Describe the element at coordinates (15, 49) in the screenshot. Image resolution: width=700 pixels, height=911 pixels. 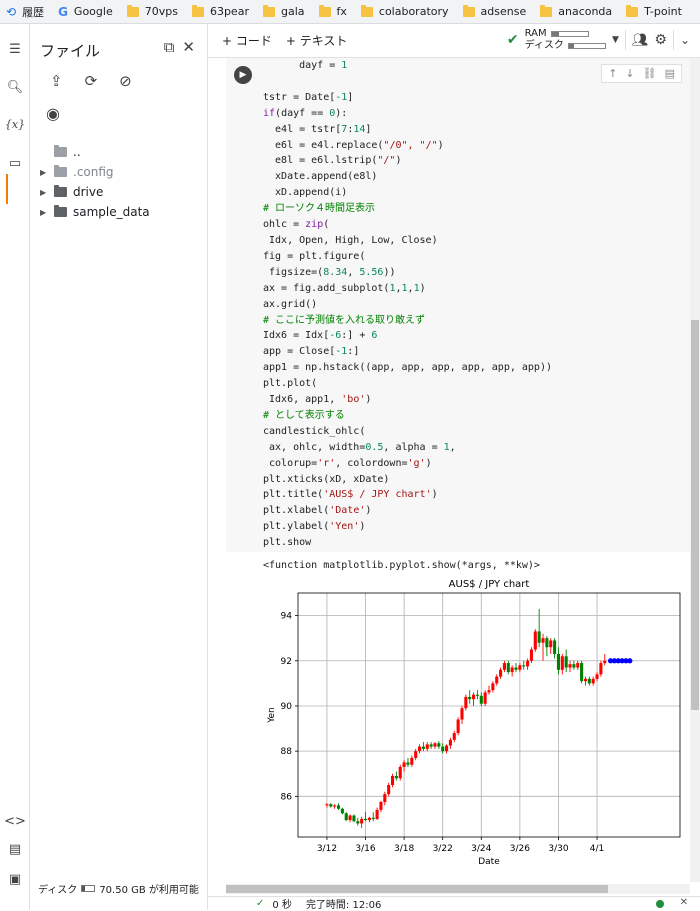
I see `table-of-contents-icon: ☰` at that location.